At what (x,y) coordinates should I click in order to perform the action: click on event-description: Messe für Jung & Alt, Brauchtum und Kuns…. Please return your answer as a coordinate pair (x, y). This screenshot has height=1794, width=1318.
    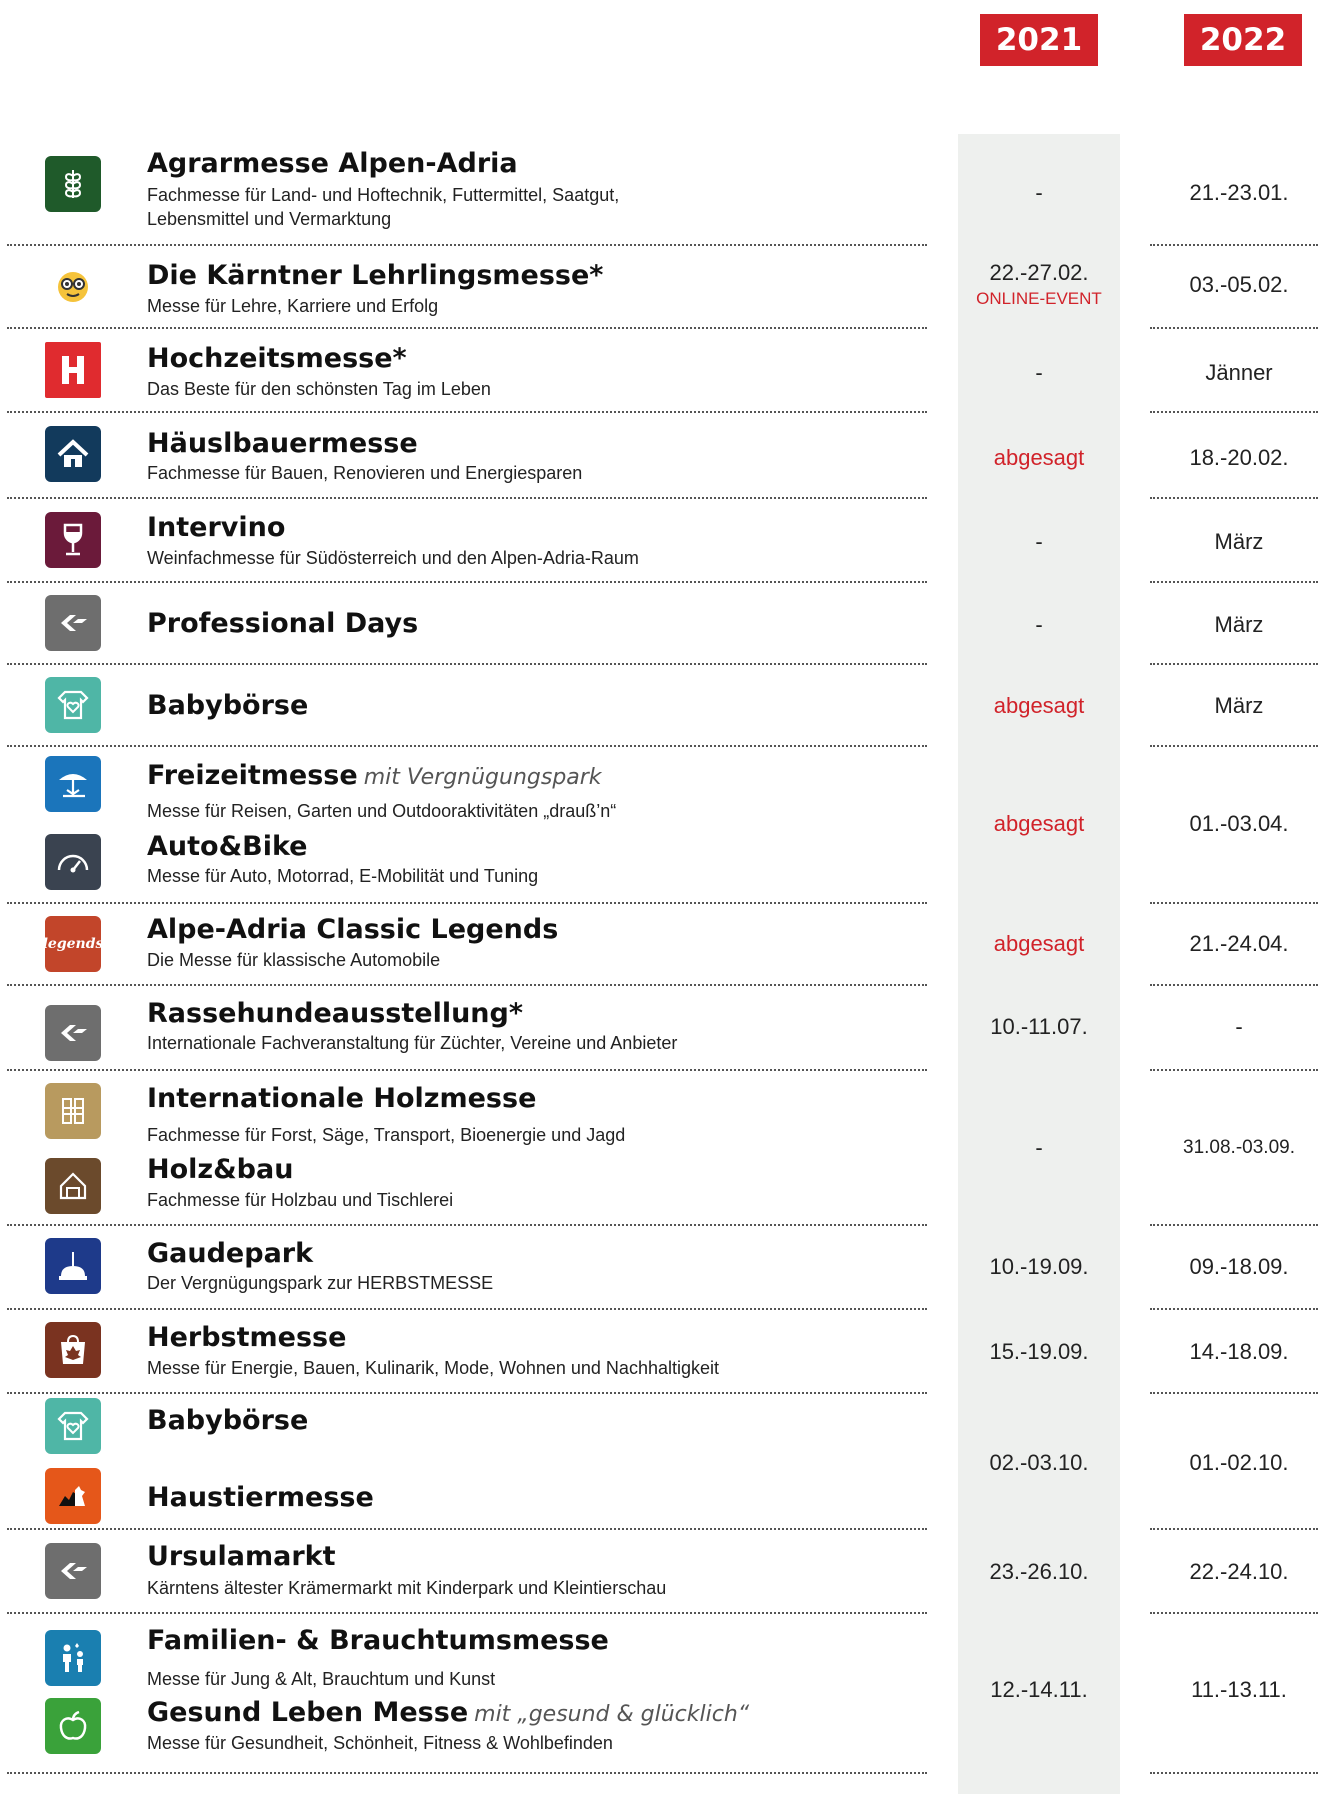
    Looking at the image, I should click on (321, 1679).